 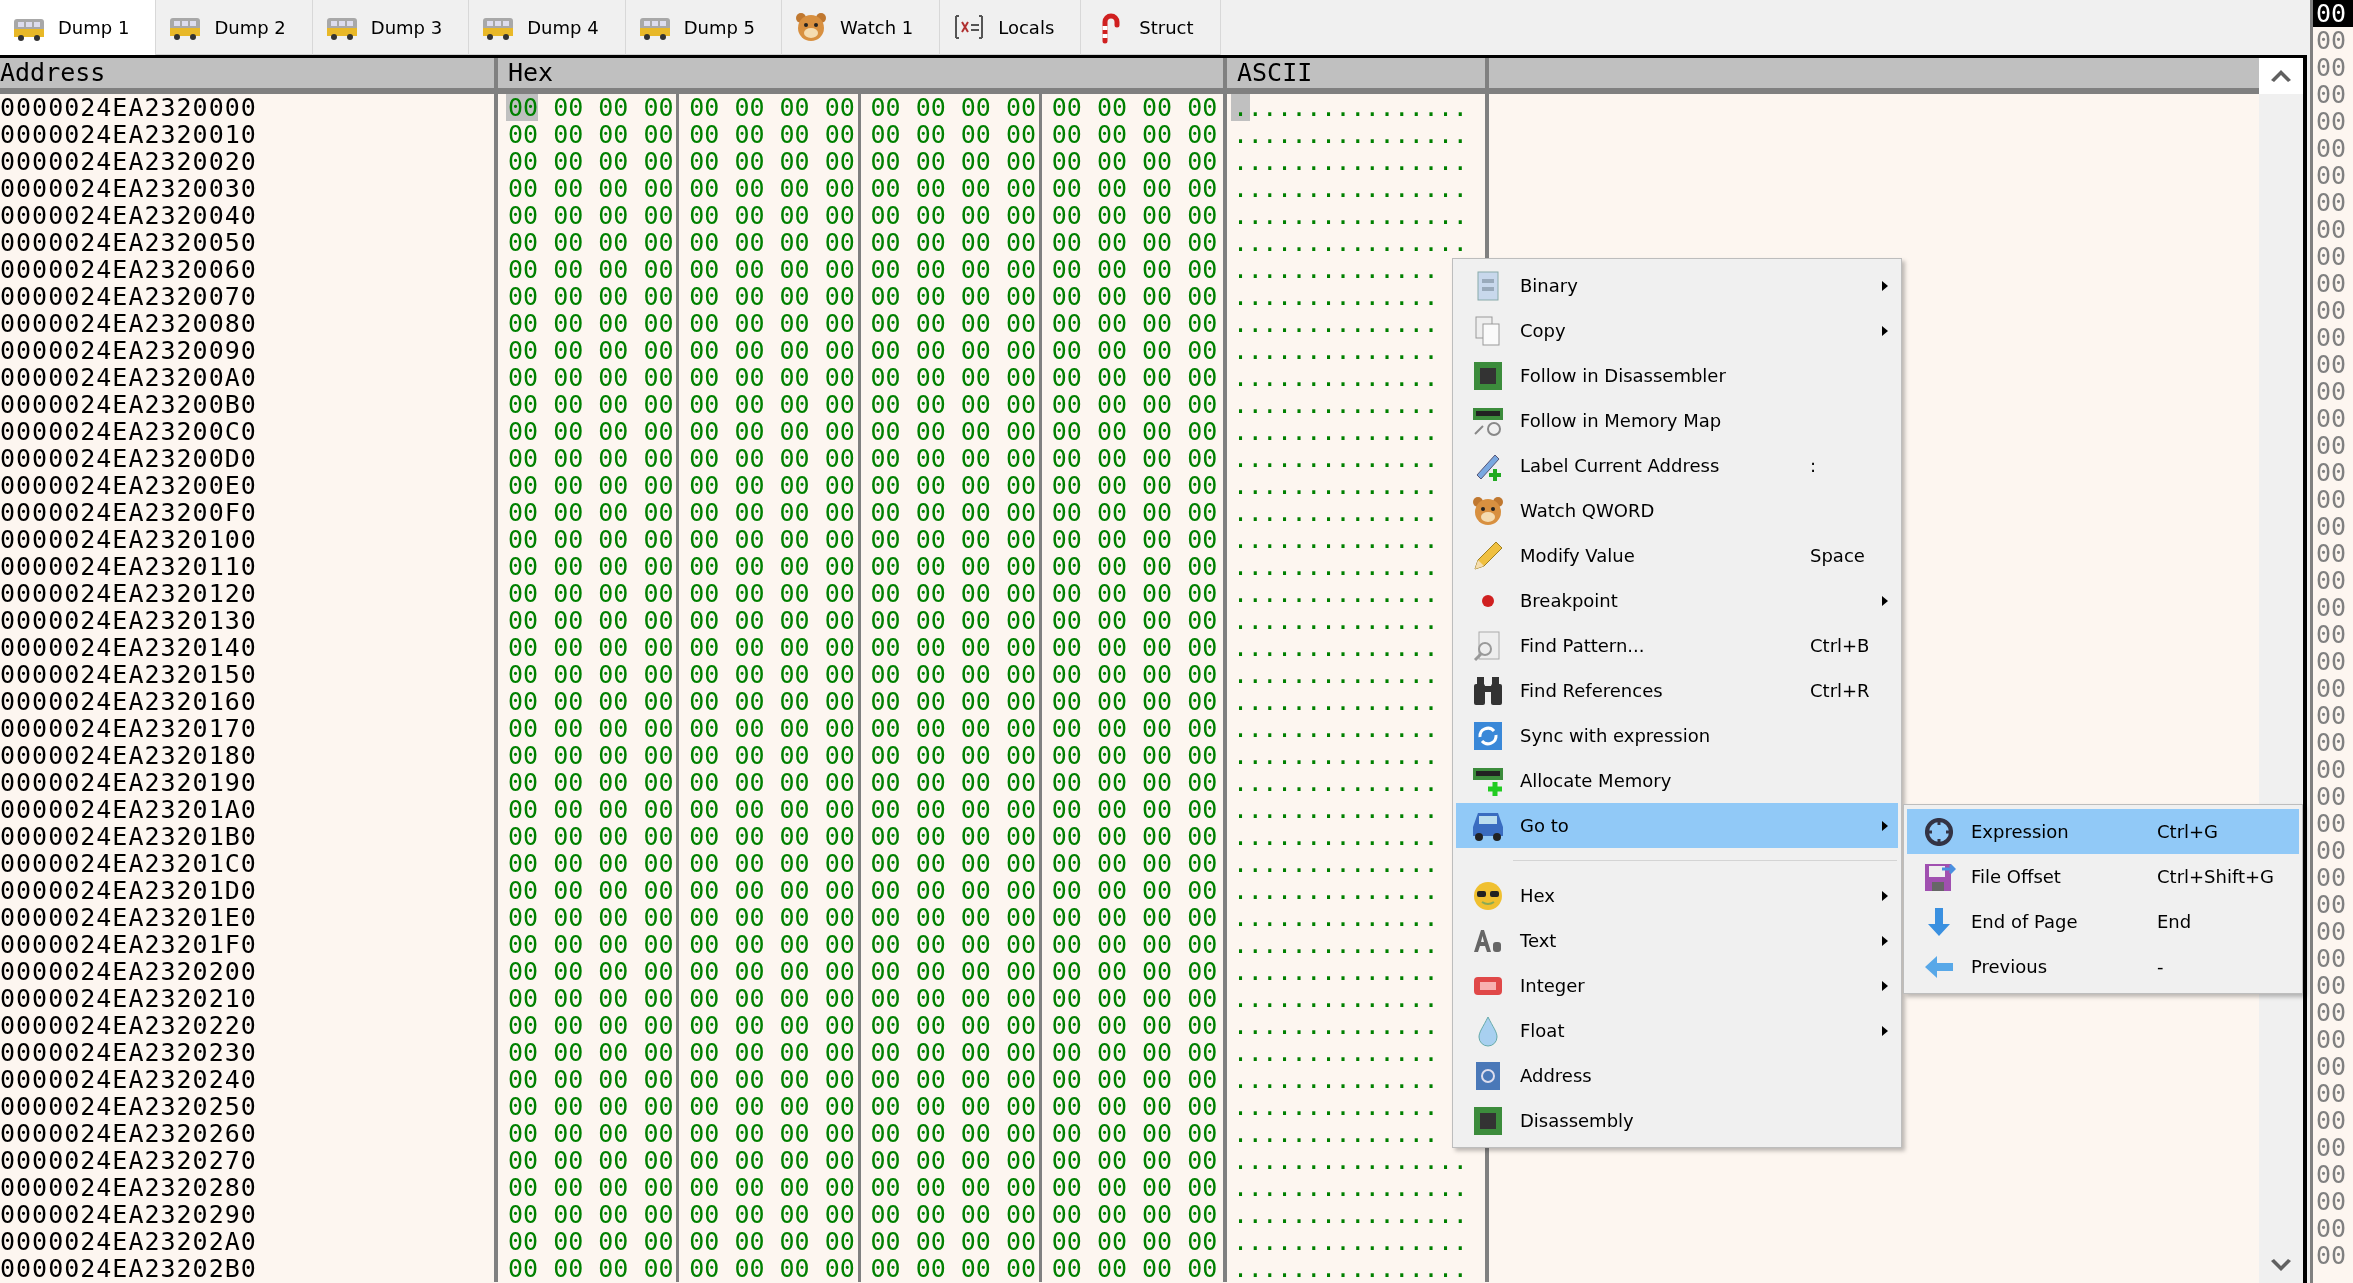 What do you see at coordinates (249, 674) in the screenshot?
I see `address-cell: 0000024EA2320150` at bounding box center [249, 674].